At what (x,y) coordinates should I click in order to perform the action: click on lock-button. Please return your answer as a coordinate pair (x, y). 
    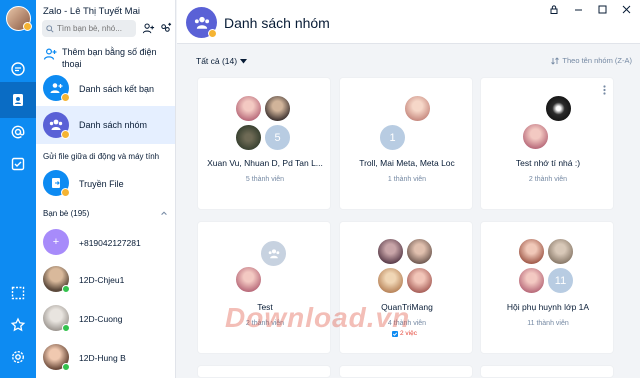
    Looking at the image, I should click on (554, 9).